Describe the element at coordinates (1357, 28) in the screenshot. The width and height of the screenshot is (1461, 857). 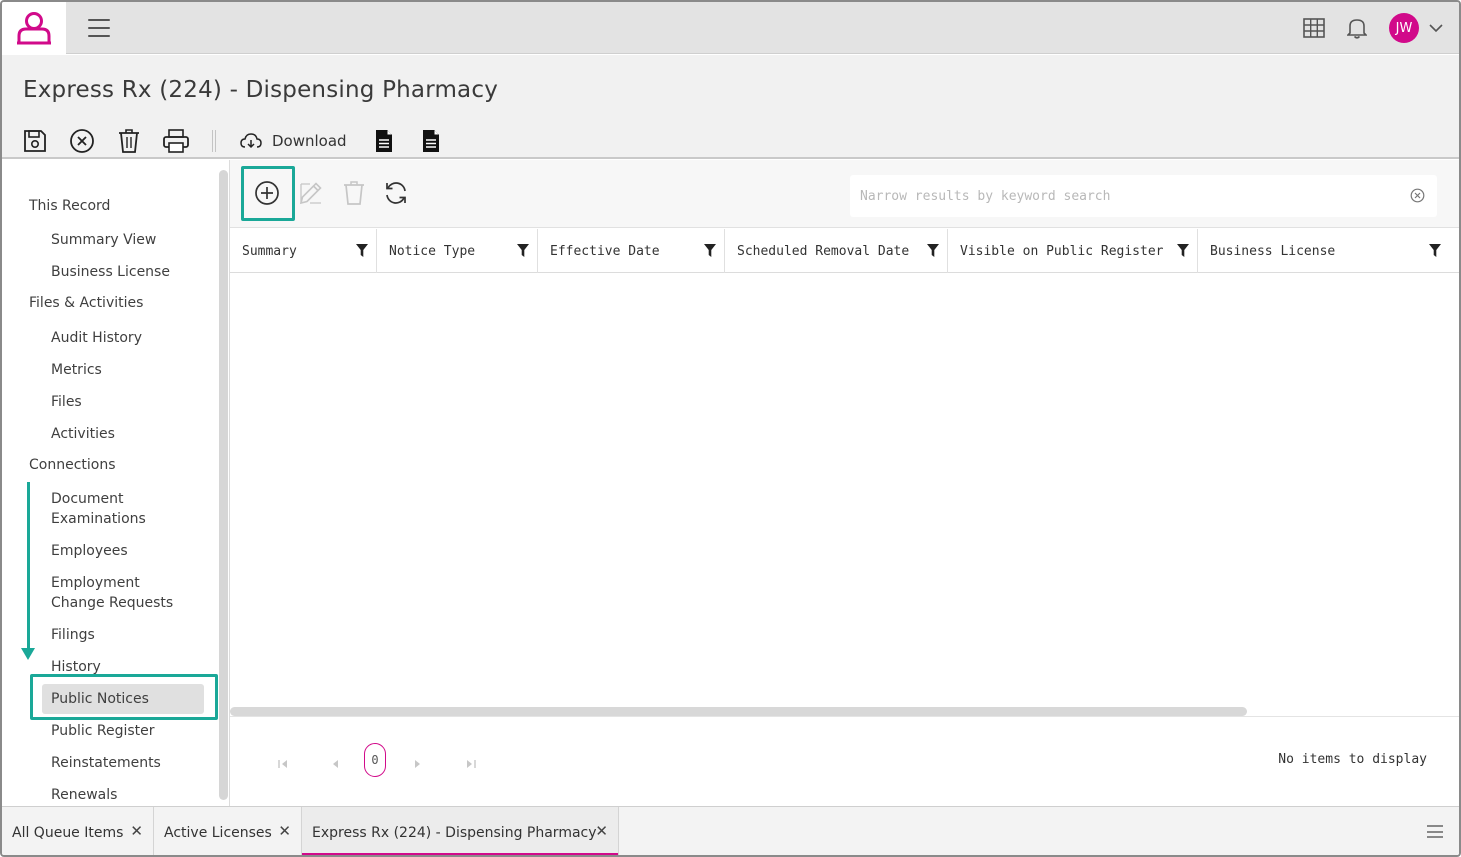
I see `notifications-bell-icon` at that location.